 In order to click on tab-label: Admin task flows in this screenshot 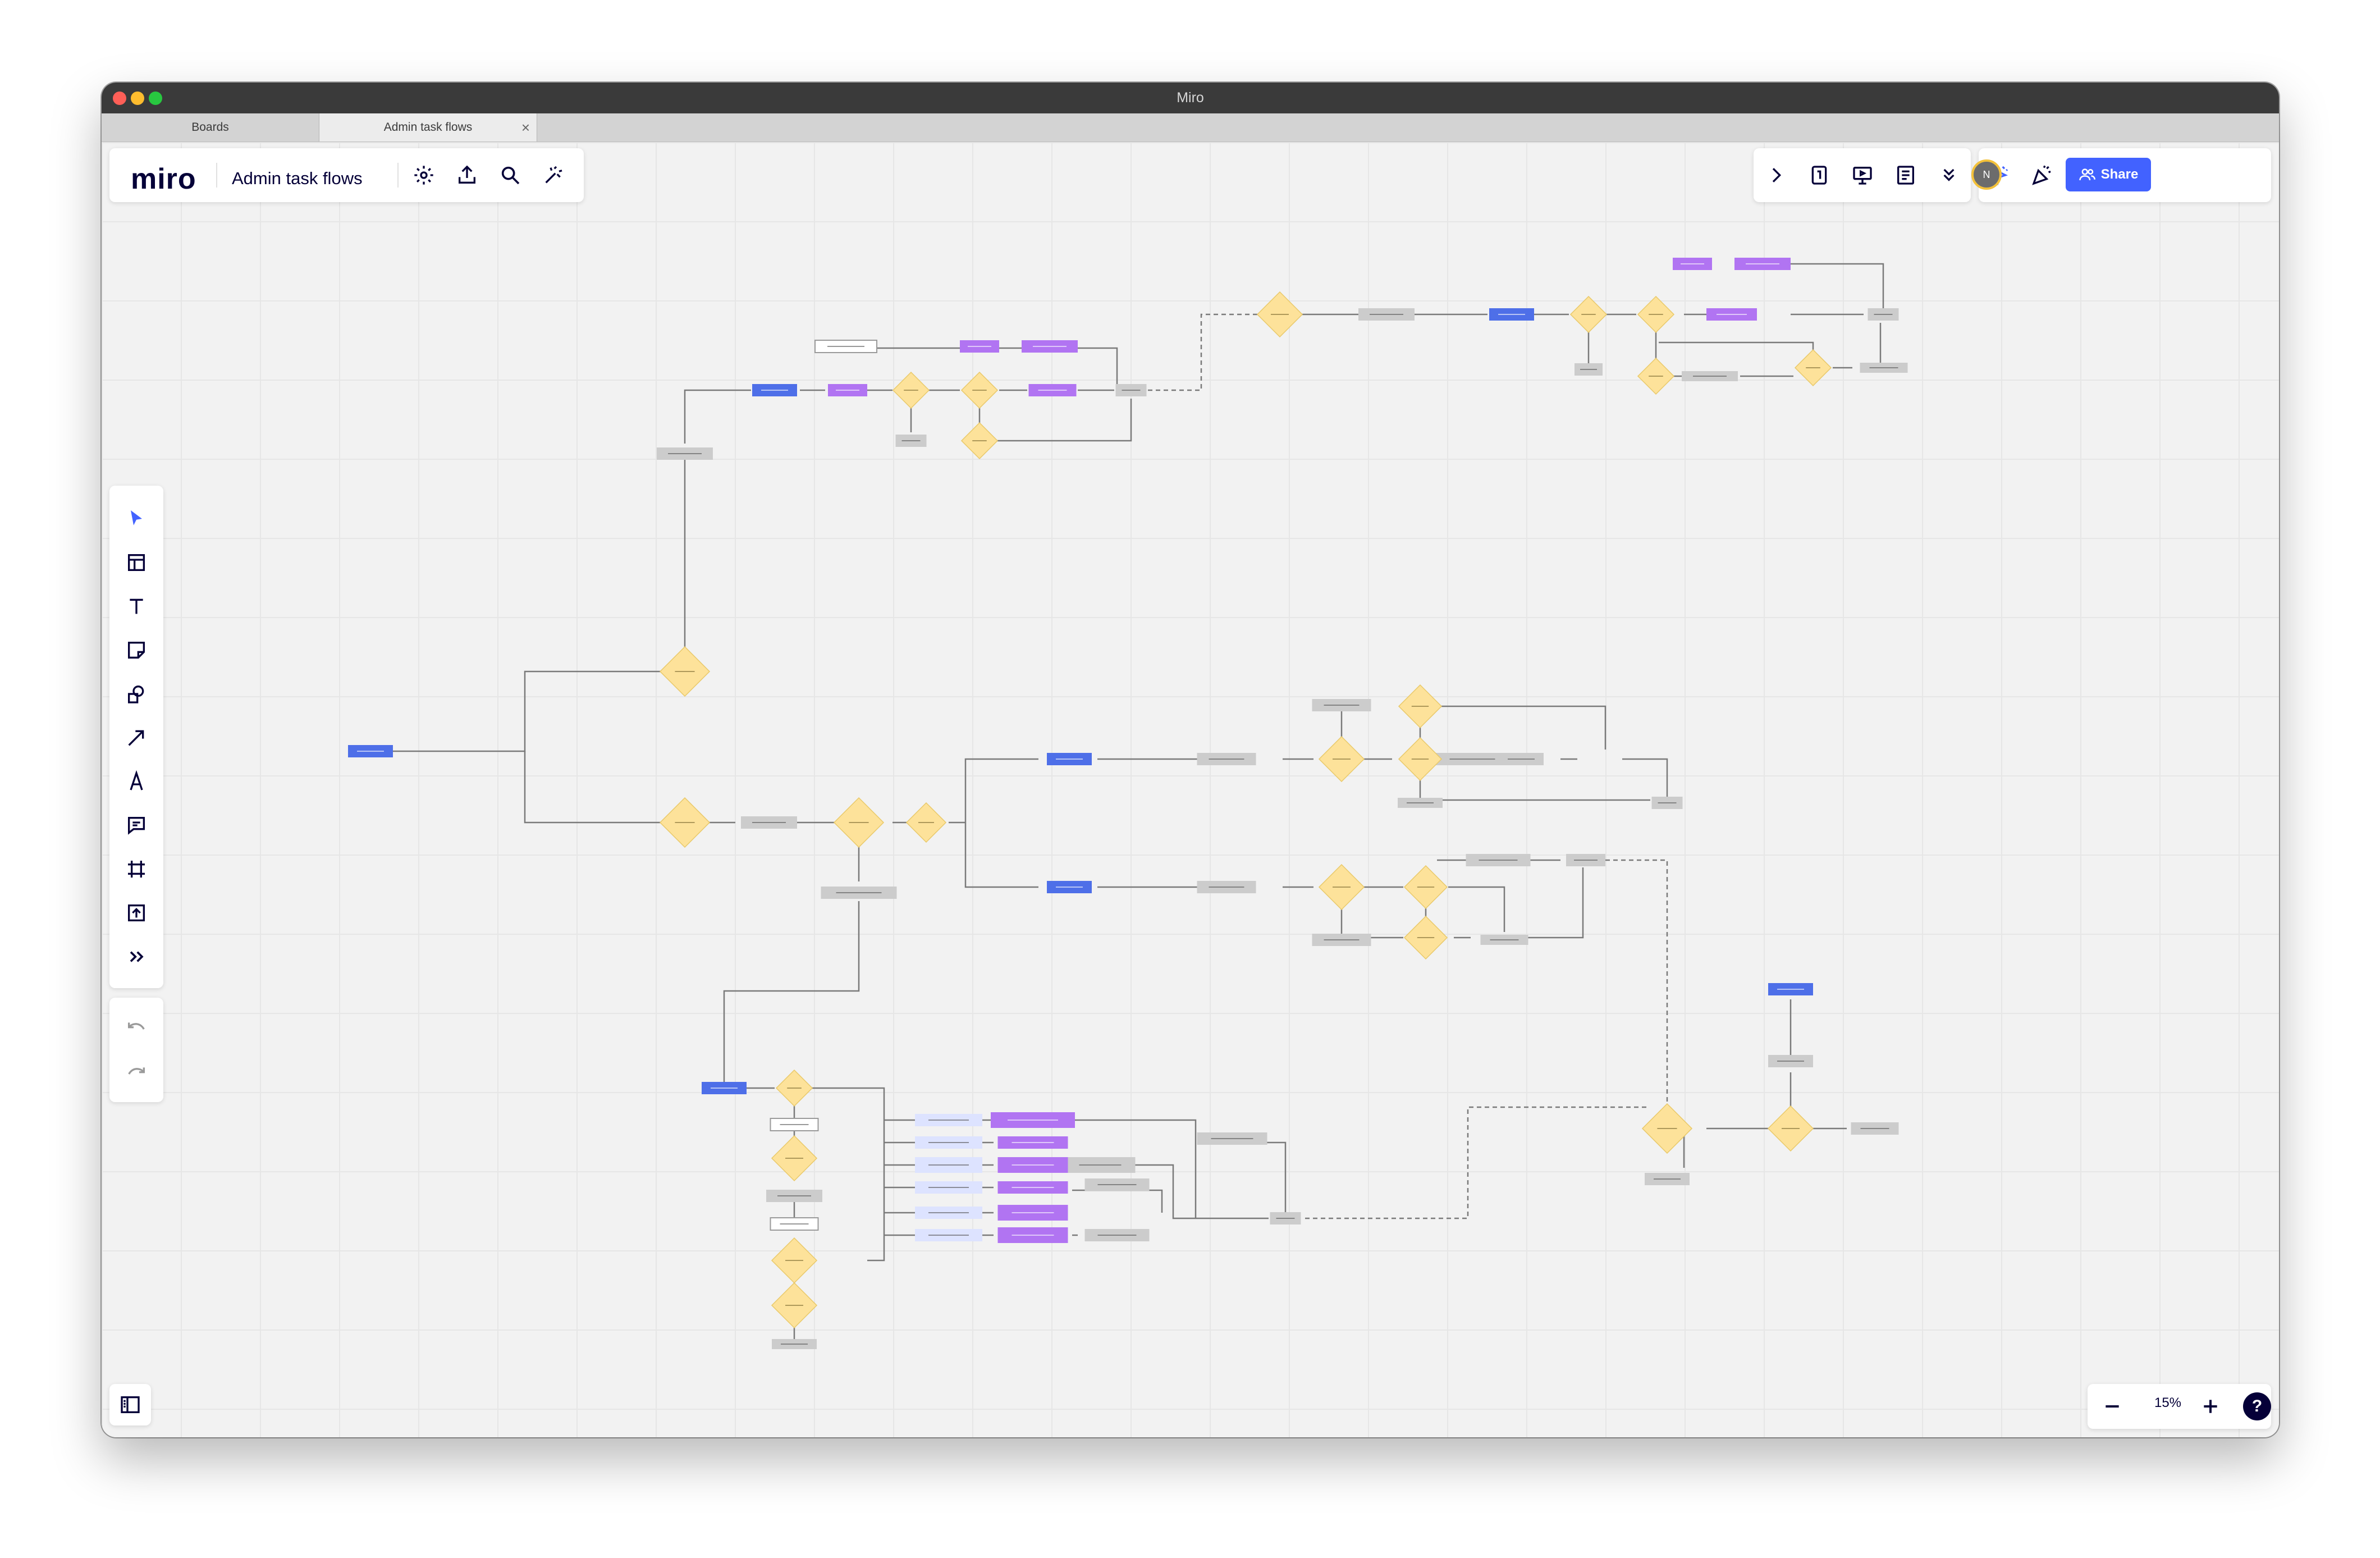, I will do `click(428, 127)`.